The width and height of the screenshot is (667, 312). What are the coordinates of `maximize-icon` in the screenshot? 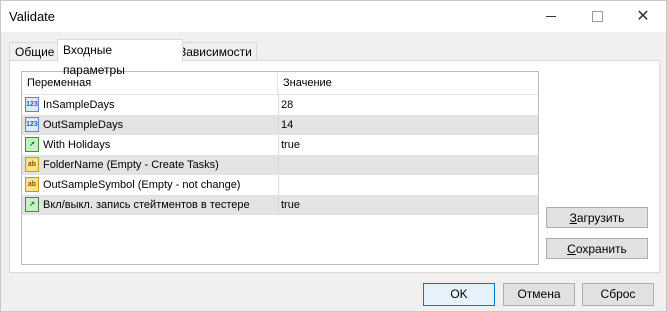 It's located at (597, 16).